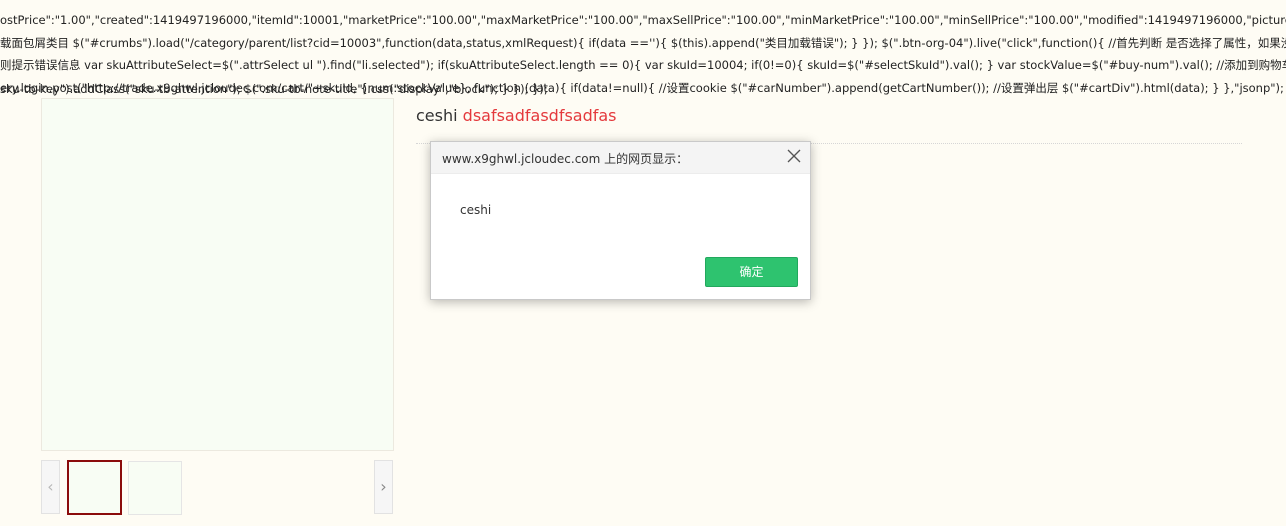 The image size is (1286, 526). What do you see at coordinates (565, 159) in the screenshot?
I see `dialog-title: www.x9ghwl.jcloudec.com 上的网页显示：` at bounding box center [565, 159].